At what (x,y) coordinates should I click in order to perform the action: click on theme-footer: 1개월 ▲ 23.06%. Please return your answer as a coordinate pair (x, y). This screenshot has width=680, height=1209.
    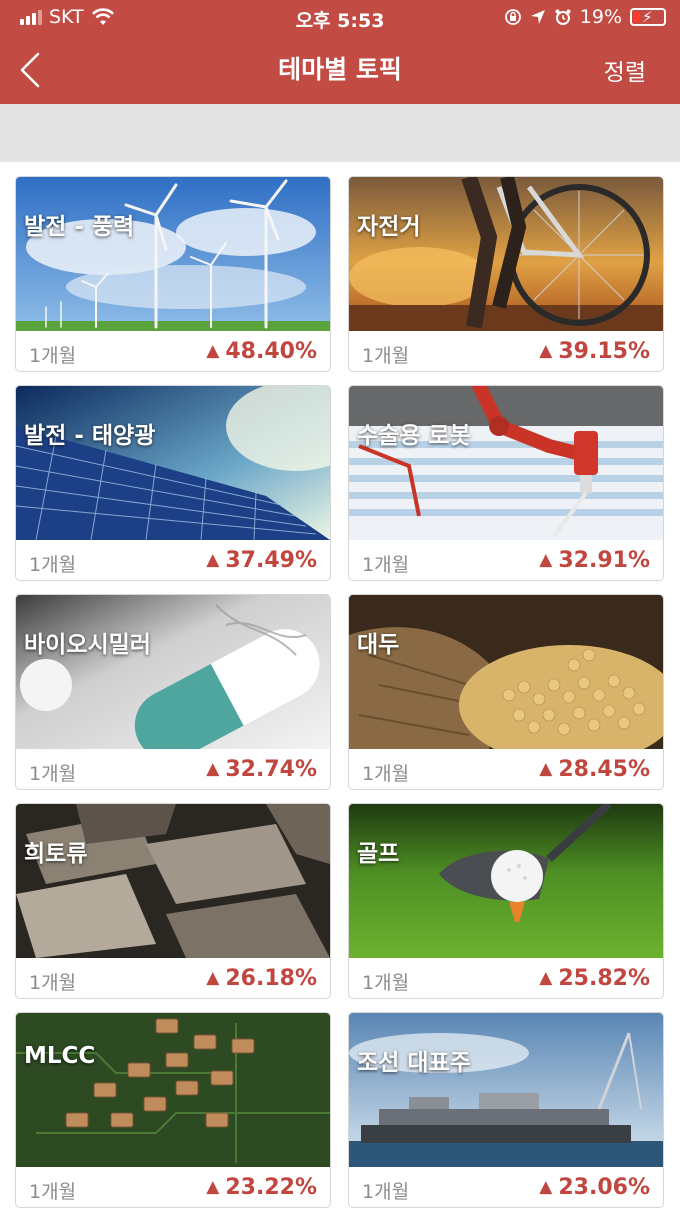
    Looking at the image, I should click on (506, 1187).